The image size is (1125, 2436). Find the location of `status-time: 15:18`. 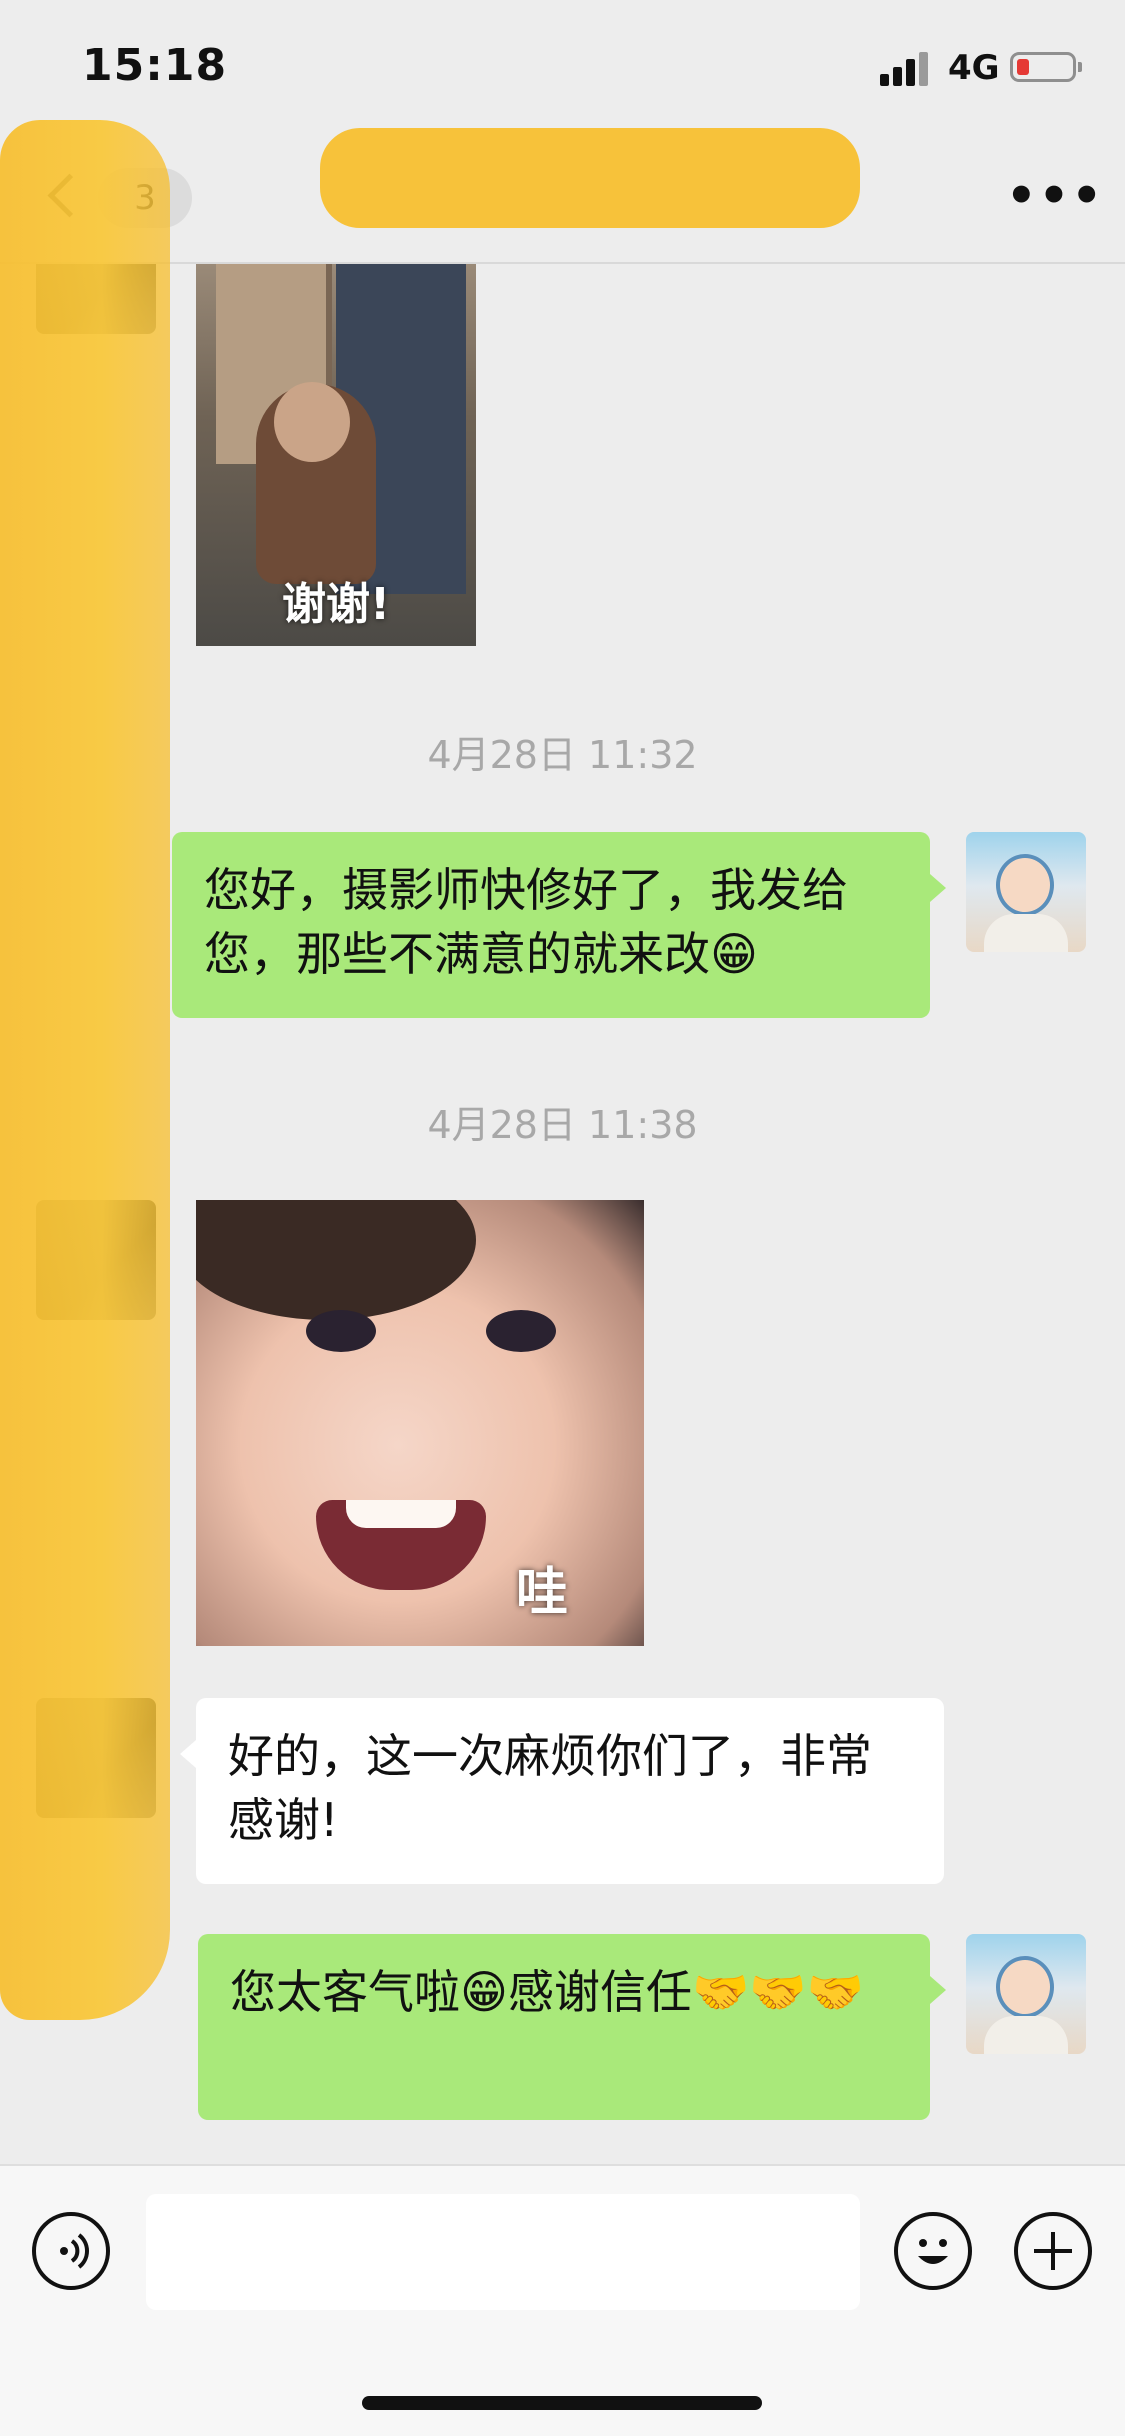

status-time: 15:18 is located at coordinates (155, 65).